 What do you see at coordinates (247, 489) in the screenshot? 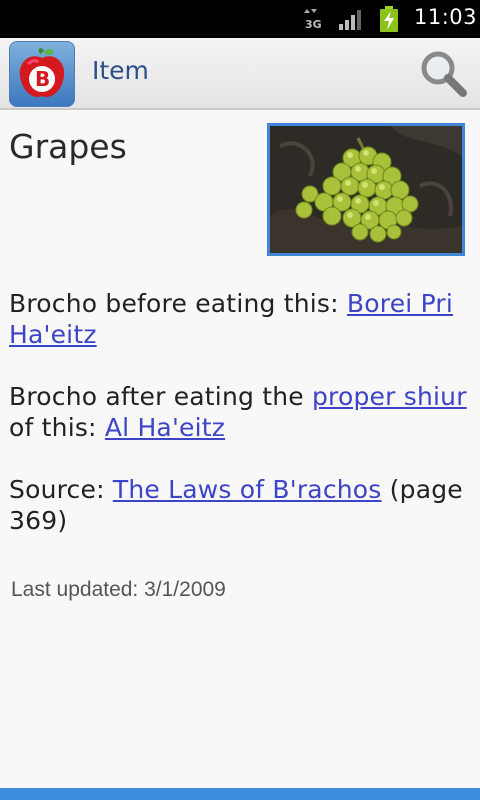
I see `laws-of-brachos-link: The Laws of B'rachos` at bounding box center [247, 489].